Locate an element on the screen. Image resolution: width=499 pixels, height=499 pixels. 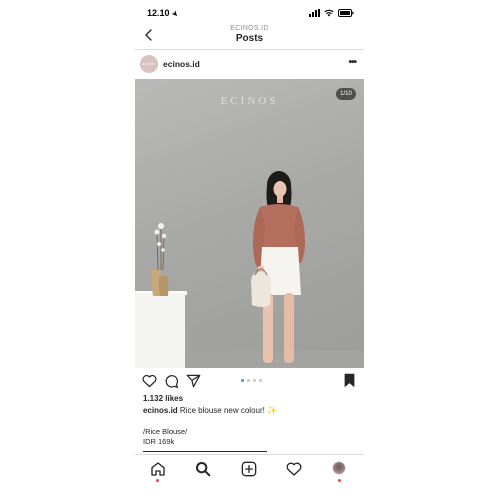
caption-price: IDR 169k is located at coordinates (159, 441).